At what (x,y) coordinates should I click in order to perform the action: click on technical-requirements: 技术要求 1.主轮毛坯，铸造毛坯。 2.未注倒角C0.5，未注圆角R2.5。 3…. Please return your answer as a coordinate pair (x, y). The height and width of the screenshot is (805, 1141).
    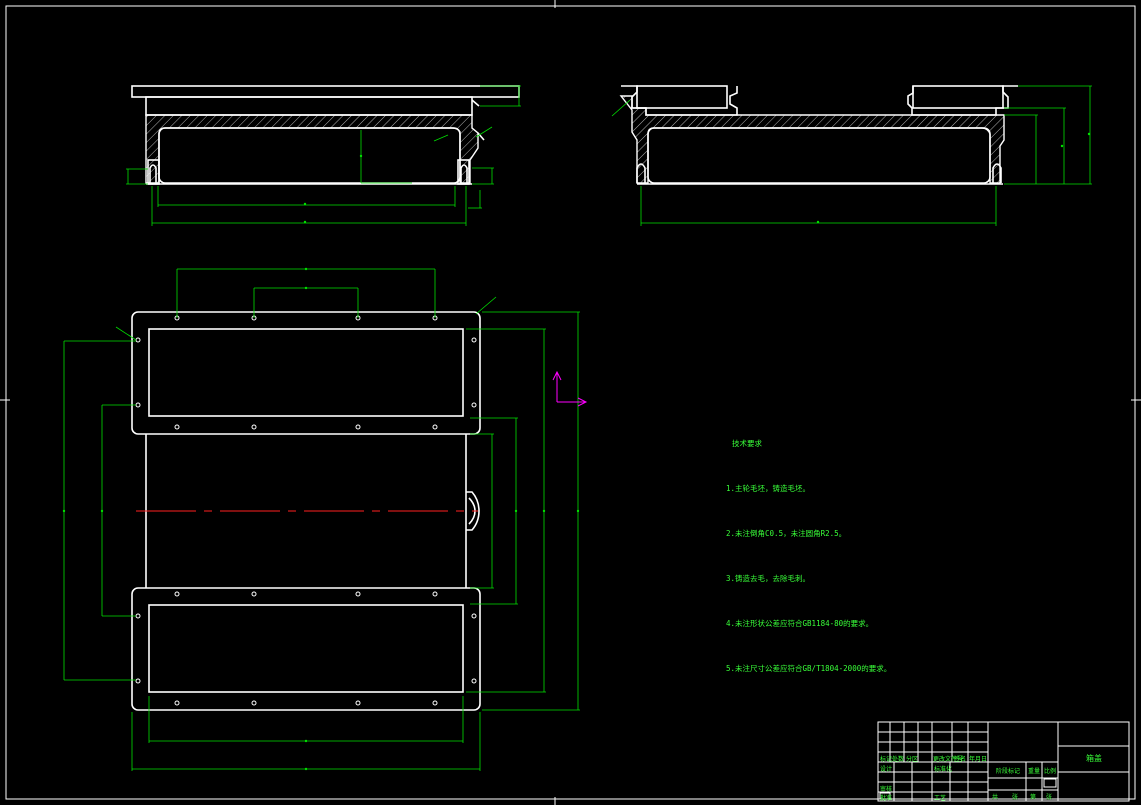
    Looking at the image, I should click on (808, 548).